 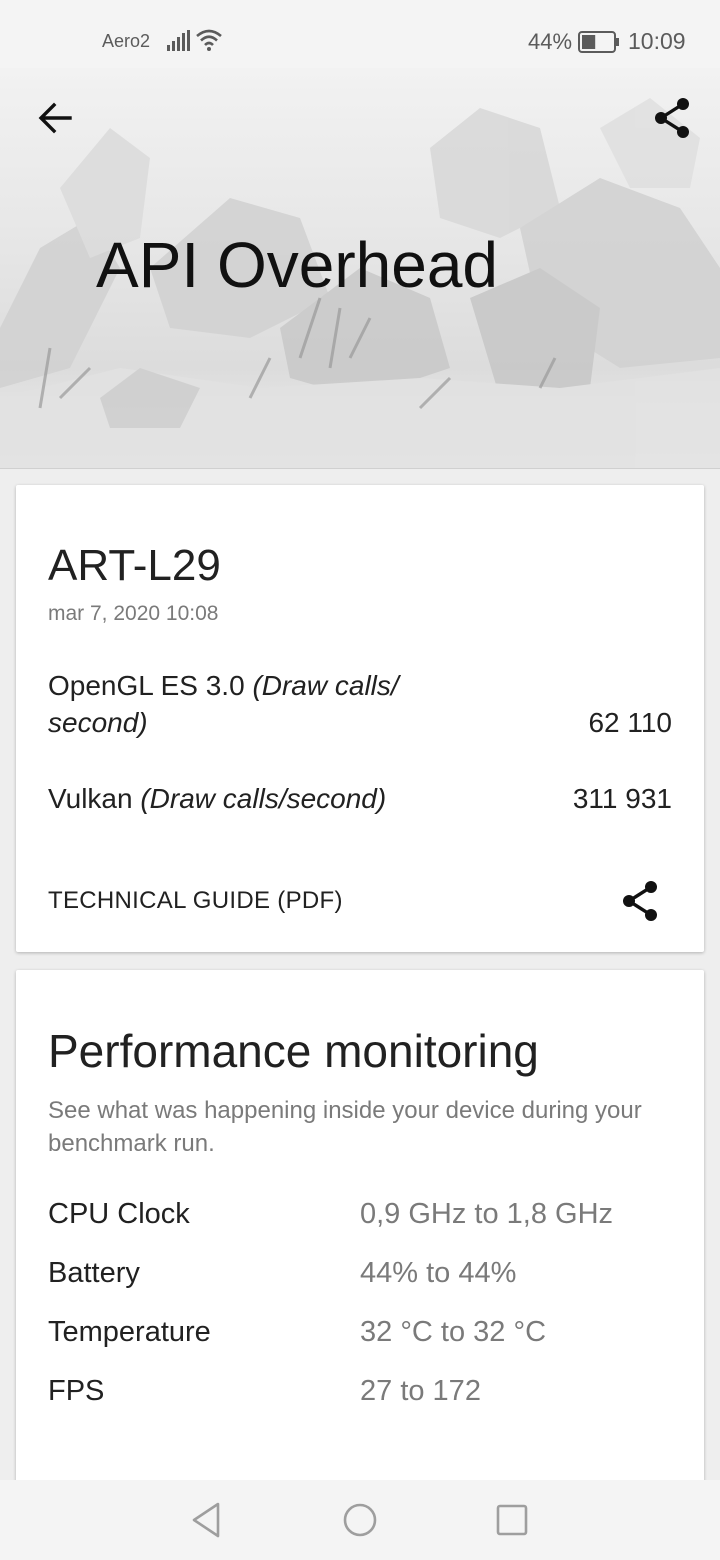 What do you see at coordinates (195, 901) in the screenshot?
I see `technical-guide-link: TECHNICAL GUIDE (PDF)` at bounding box center [195, 901].